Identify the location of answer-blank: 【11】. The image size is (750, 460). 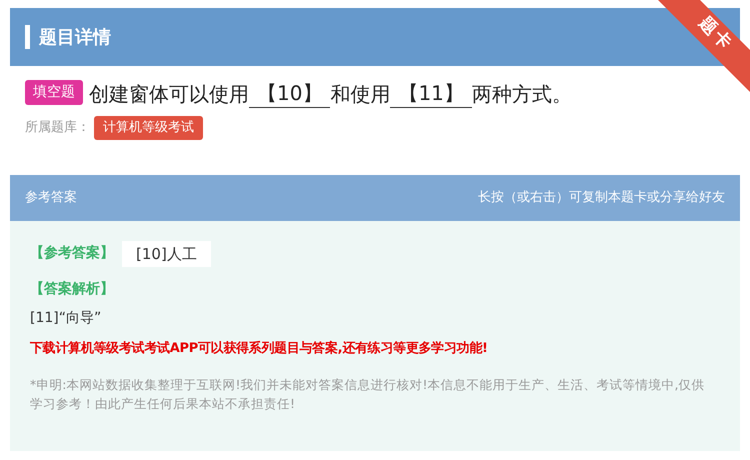
(431, 93).